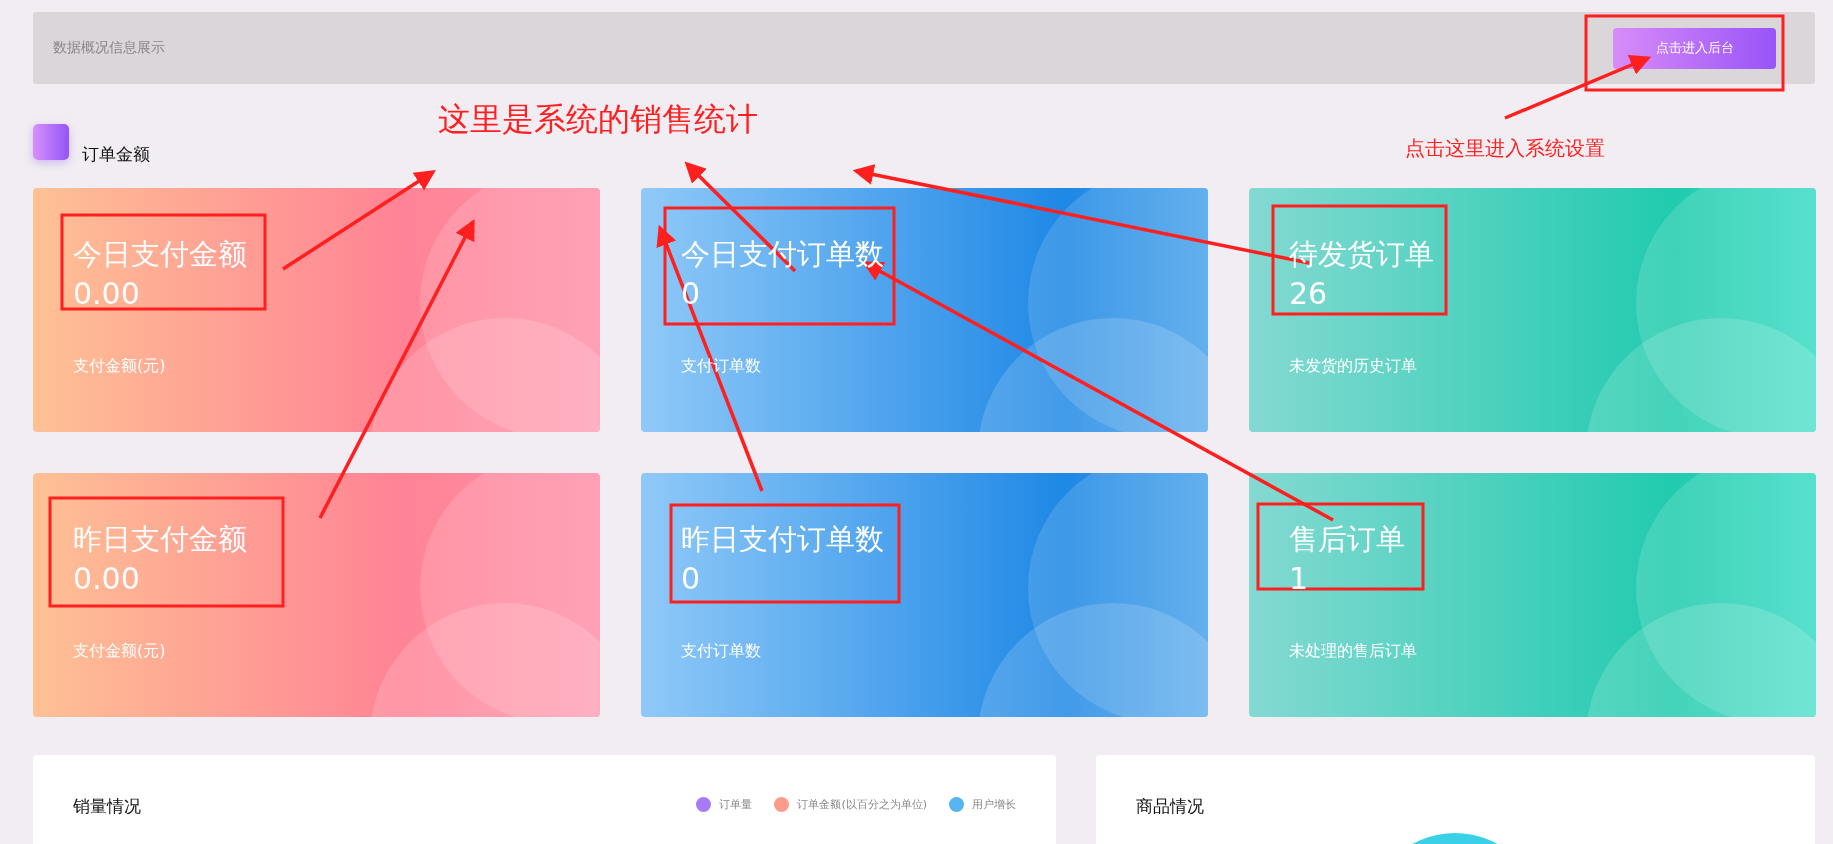  What do you see at coordinates (160, 539) in the screenshot?
I see `card-title: 昨日支付金额` at bounding box center [160, 539].